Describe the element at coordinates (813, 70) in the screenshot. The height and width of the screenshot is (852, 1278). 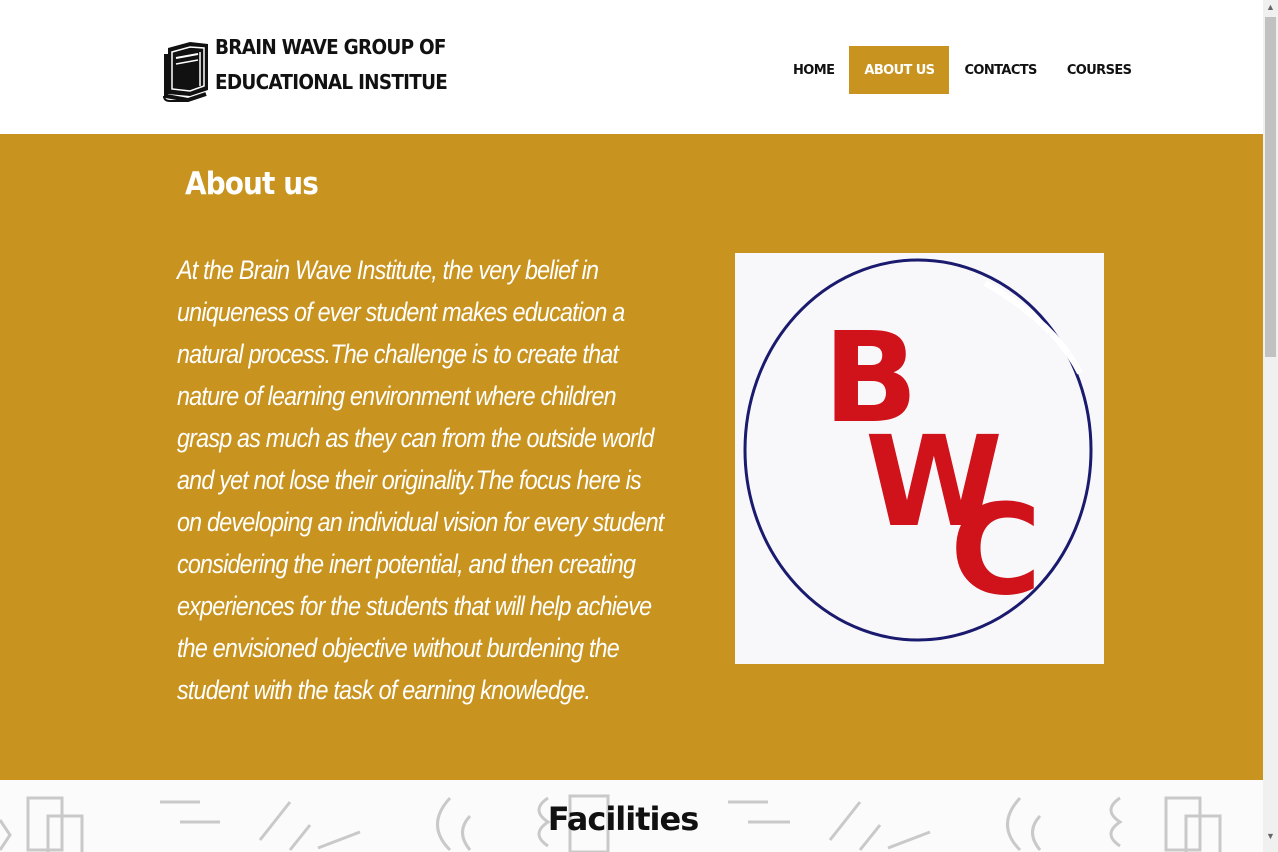
I see `nav-home: HOME` at that location.